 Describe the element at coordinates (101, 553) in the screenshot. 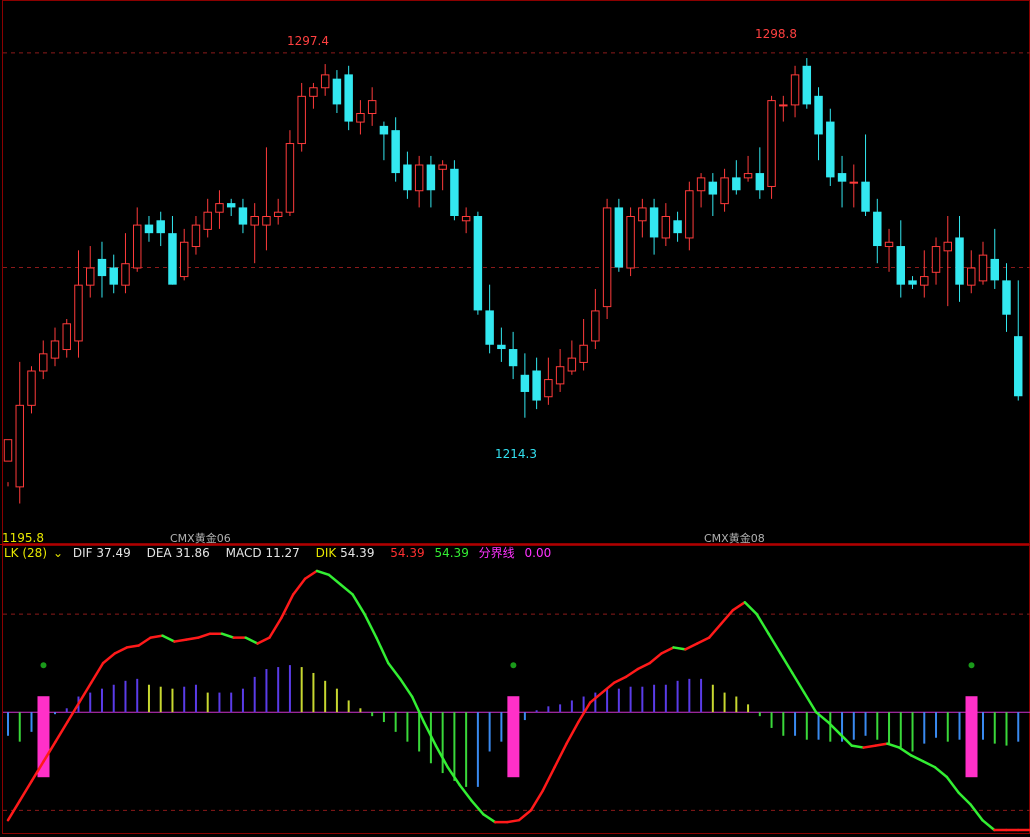

I see `dif-label: DIF 37.49` at that location.